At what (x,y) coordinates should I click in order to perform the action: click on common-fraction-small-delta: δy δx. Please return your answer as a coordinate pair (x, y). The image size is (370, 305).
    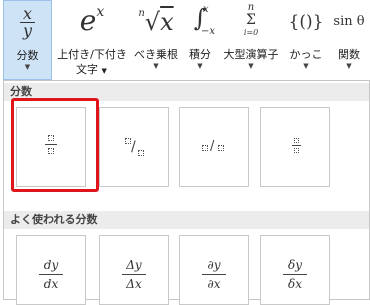
    Looking at the image, I should click on (295, 270).